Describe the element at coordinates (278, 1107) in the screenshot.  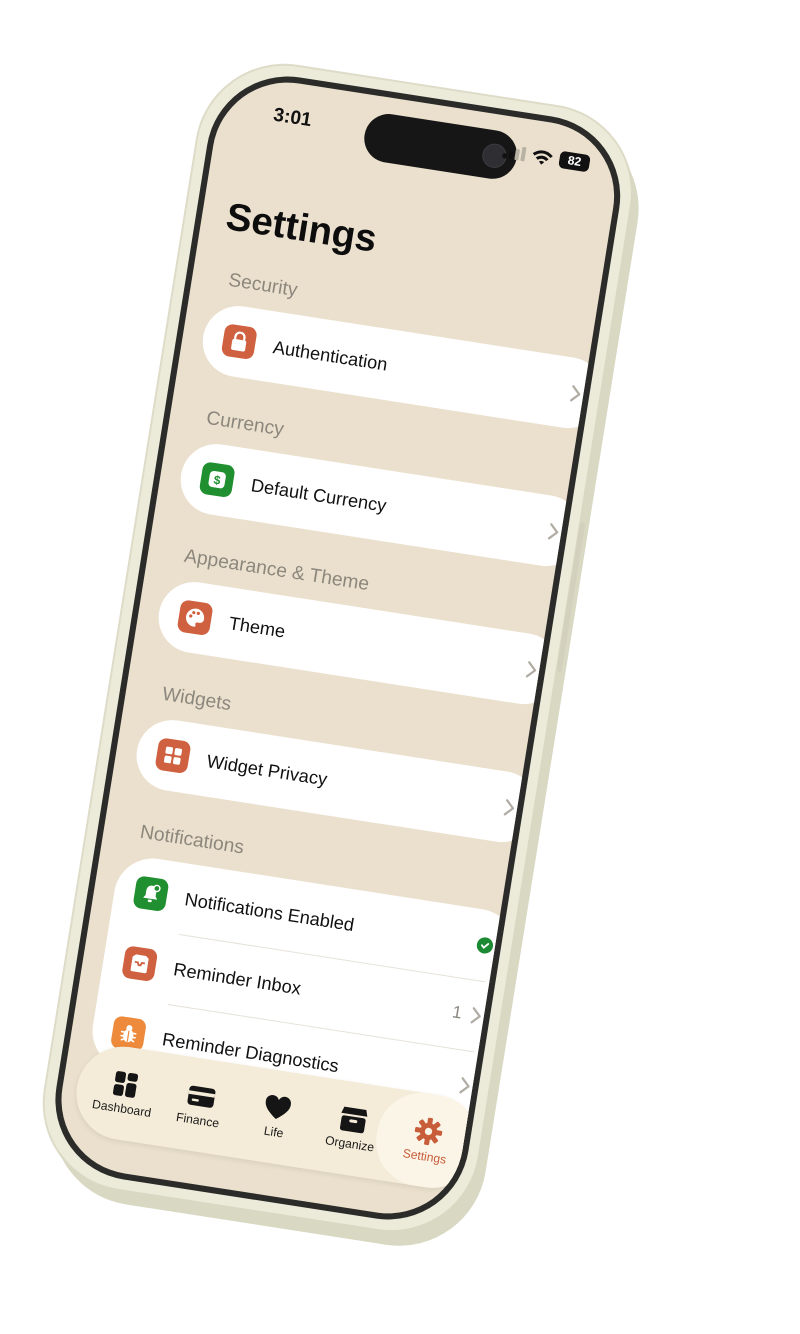
I see `heart-icon` at that location.